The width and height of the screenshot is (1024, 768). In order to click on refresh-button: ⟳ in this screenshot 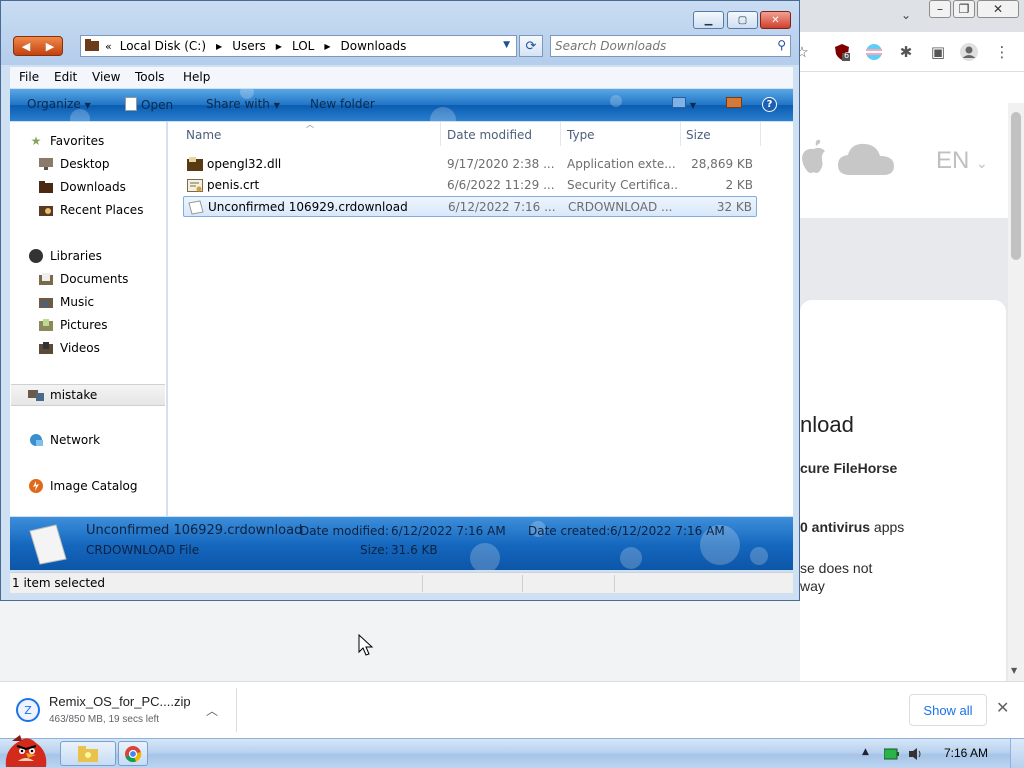, I will do `click(531, 46)`.